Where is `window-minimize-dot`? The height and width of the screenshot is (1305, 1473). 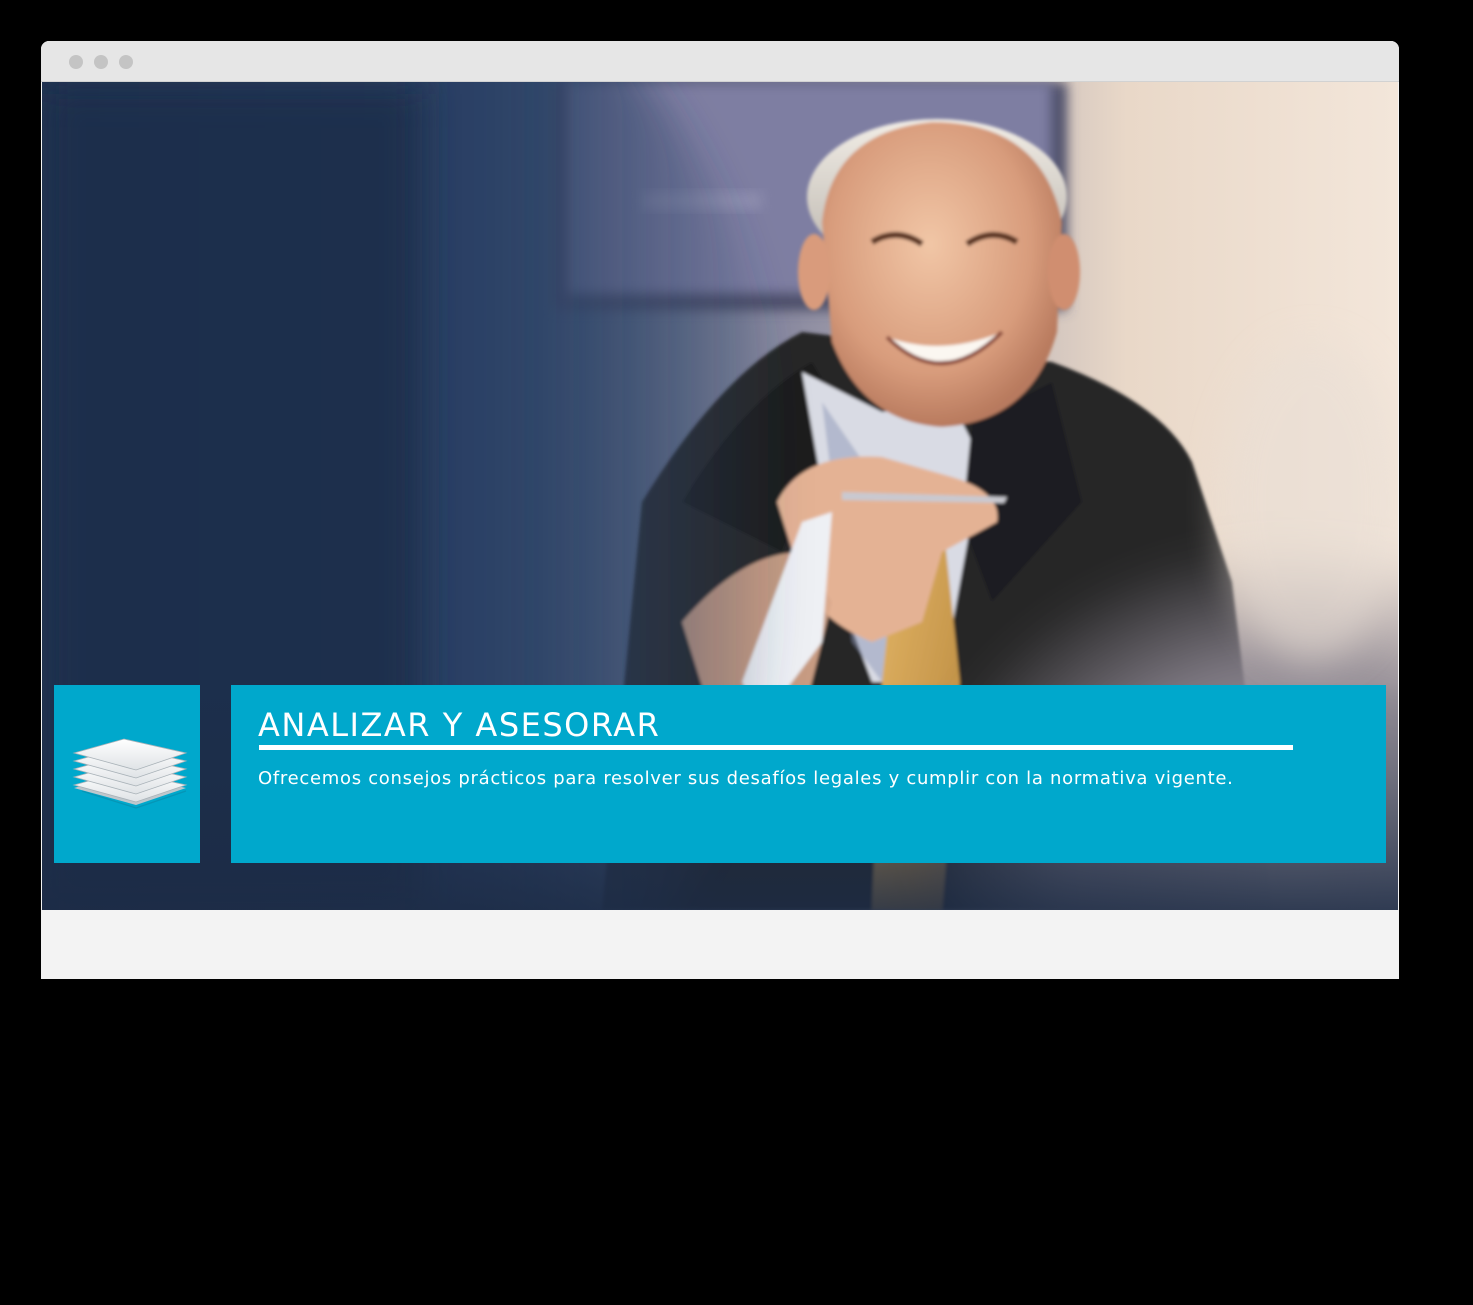
window-minimize-dot is located at coordinates (101, 62).